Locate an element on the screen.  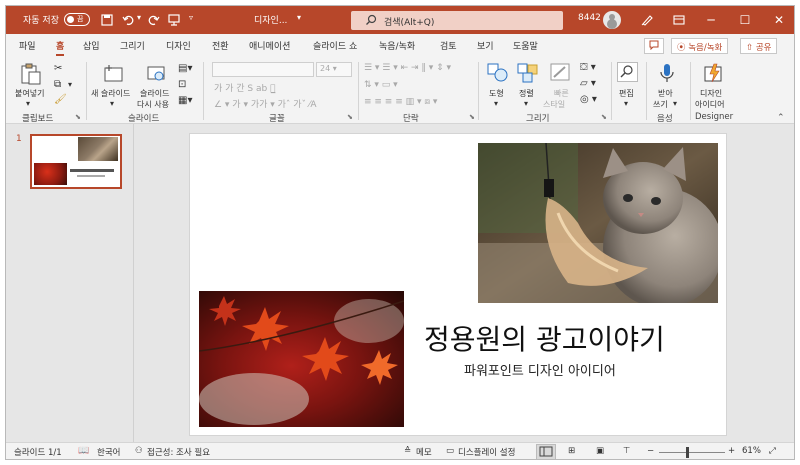
paragraph-launcher-icon: ⬊ is located at coordinates (472, 117).